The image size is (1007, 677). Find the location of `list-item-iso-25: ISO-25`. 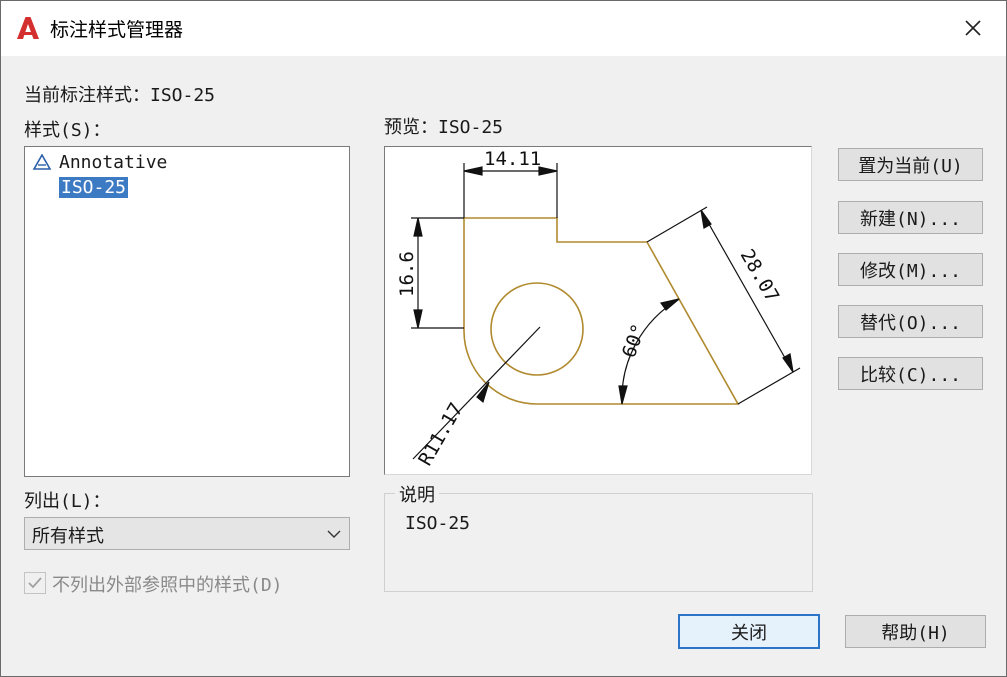

list-item-iso-25: ISO-25 is located at coordinates (81, 188).